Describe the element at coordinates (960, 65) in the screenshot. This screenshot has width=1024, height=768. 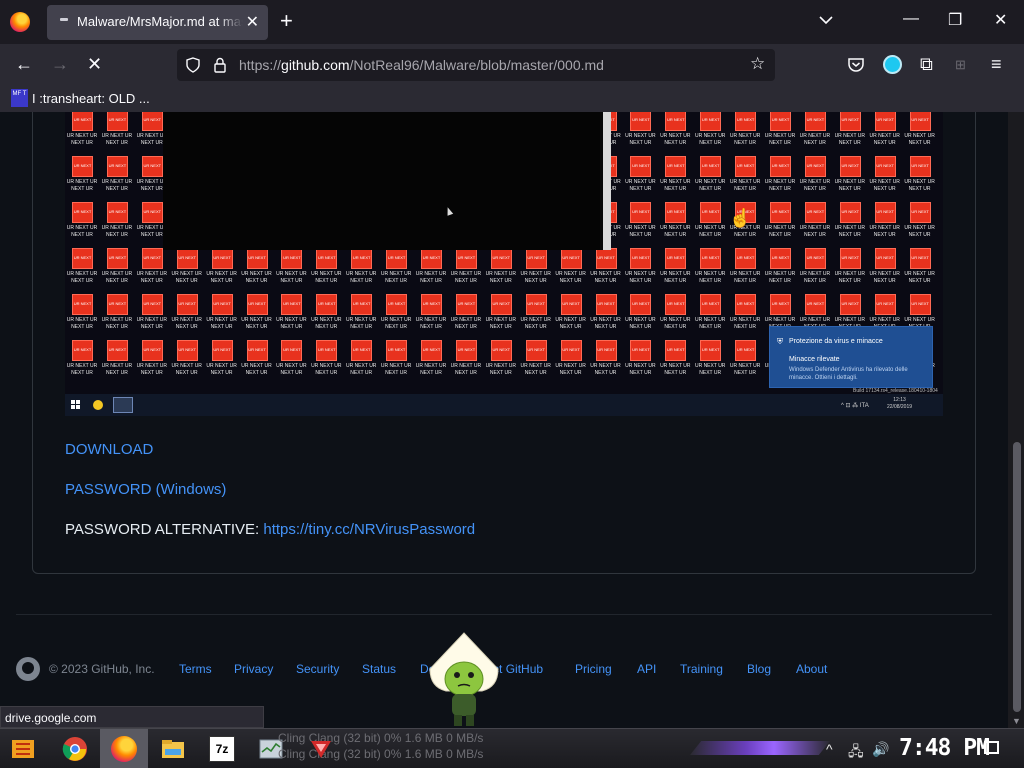
I see `extension-icon: ⊞` at that location.